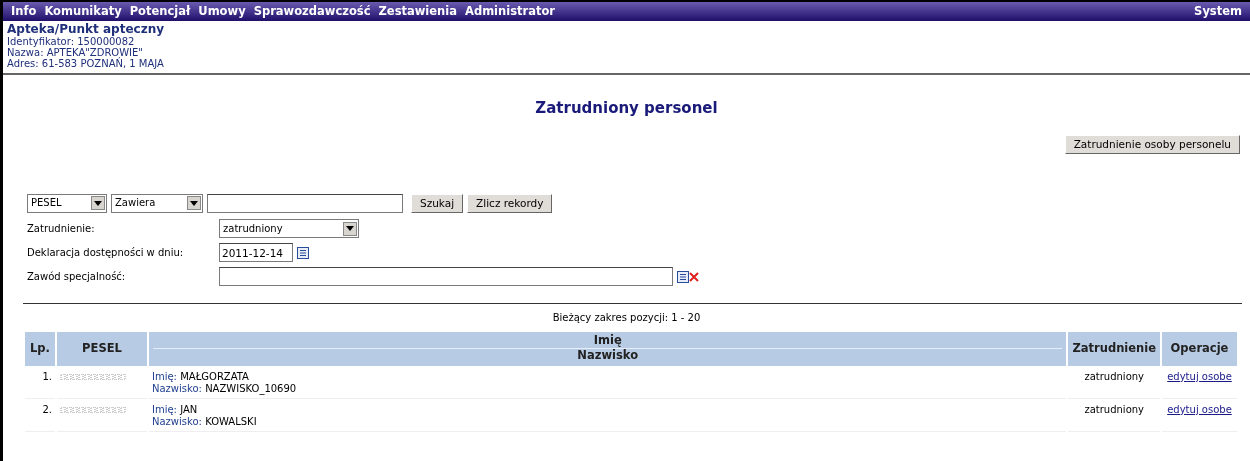 This screenshot has width=1250, height=461. Describe the element at coordinates (626, 317) in the screenshot. I see `range-text: Bieżący zakres pozycji: 1 - 20` at that location.